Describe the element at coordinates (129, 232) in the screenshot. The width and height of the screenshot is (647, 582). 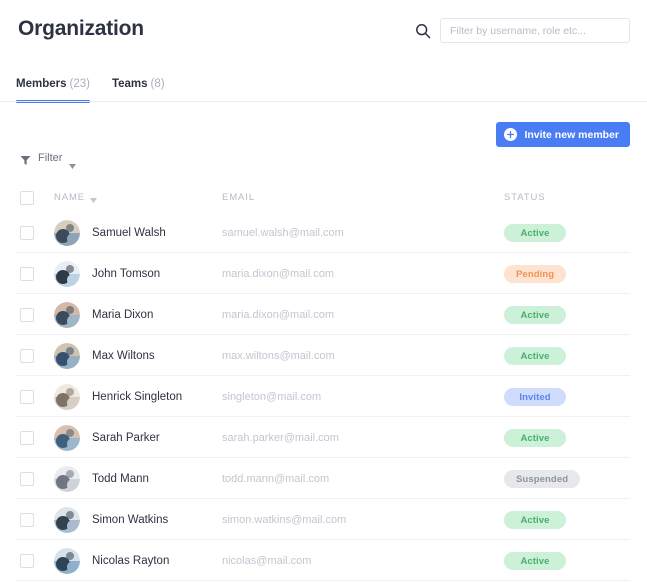
I see `member-name: Samuel Walsh` at that location.